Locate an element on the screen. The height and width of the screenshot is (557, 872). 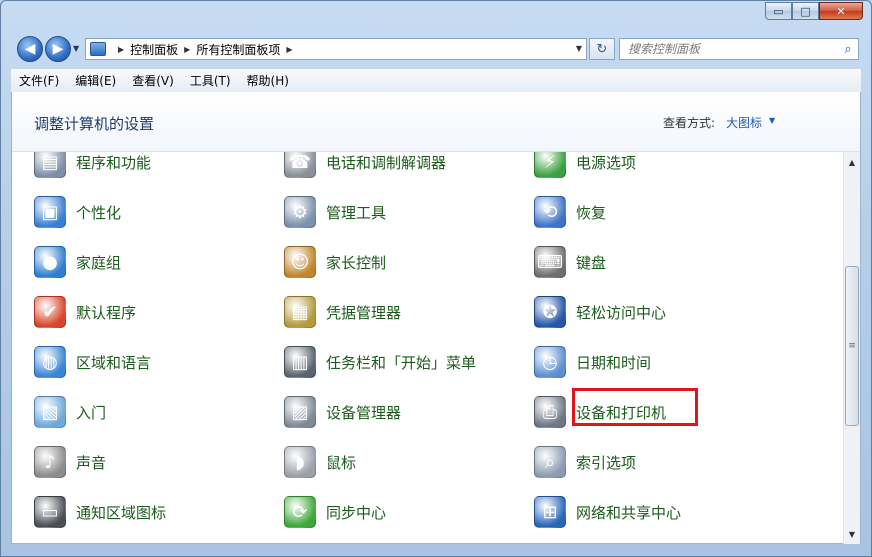
control-panel-item: ▧ 入门 is located at coordinates (70, 412).